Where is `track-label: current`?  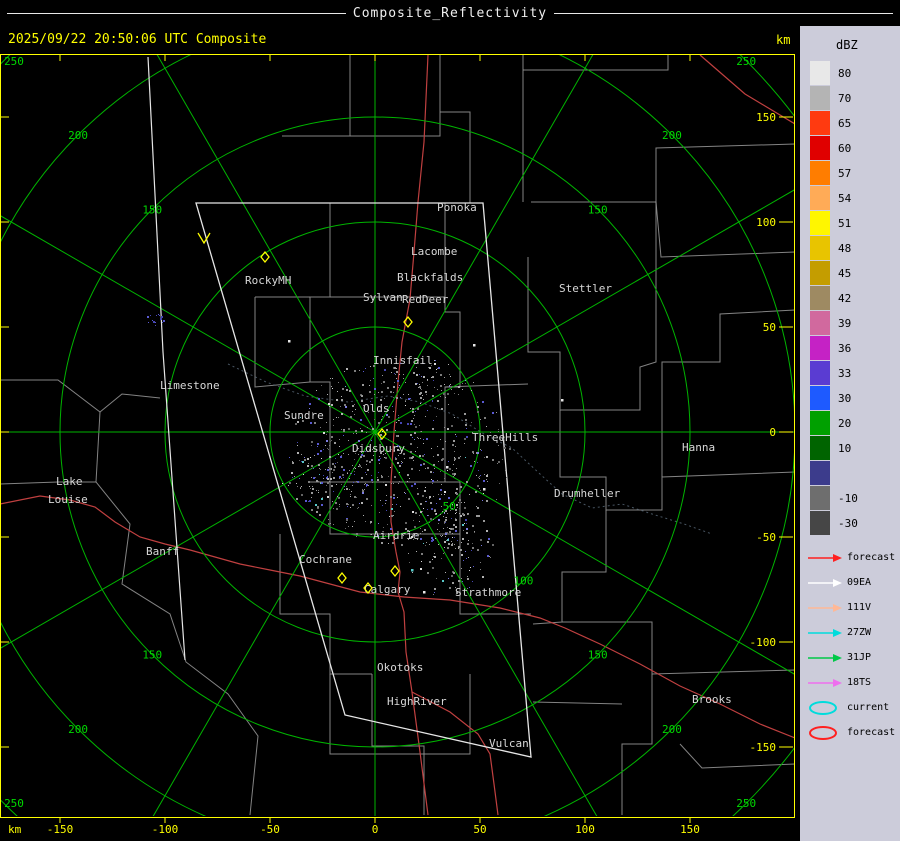 track-label: current is located at coordinates (868, 707).